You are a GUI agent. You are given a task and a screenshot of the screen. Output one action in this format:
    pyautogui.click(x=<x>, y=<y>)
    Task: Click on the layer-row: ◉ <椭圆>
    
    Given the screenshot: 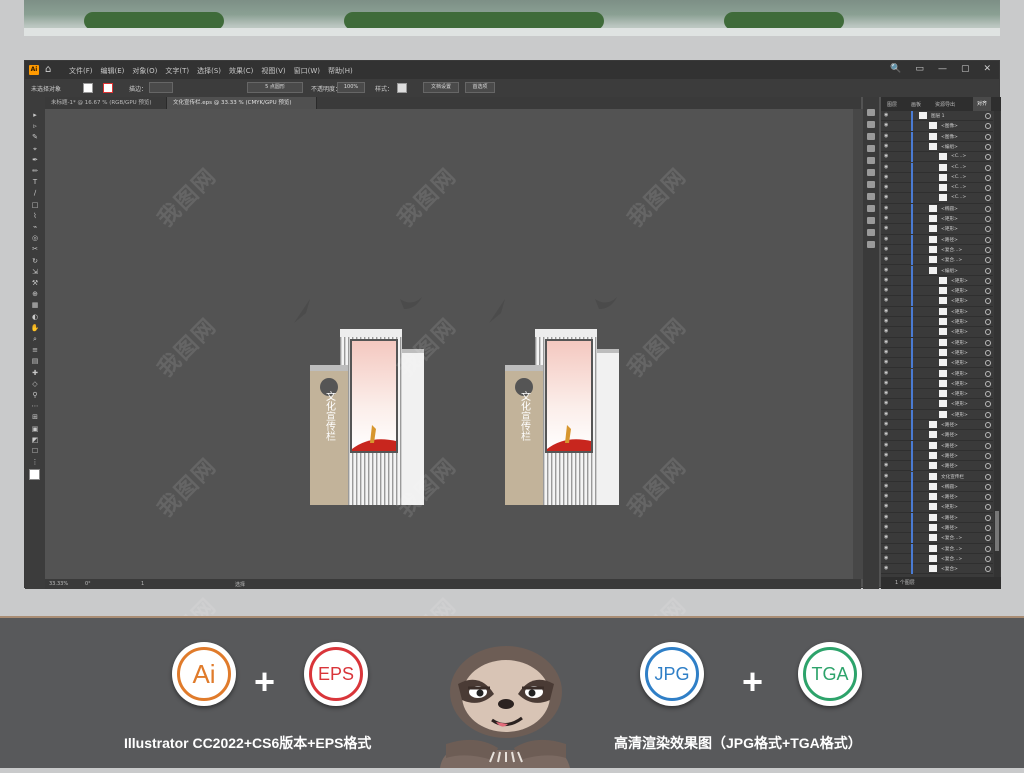 What is the action you would take?
    pyautogui.click(x=937, y=208)
    